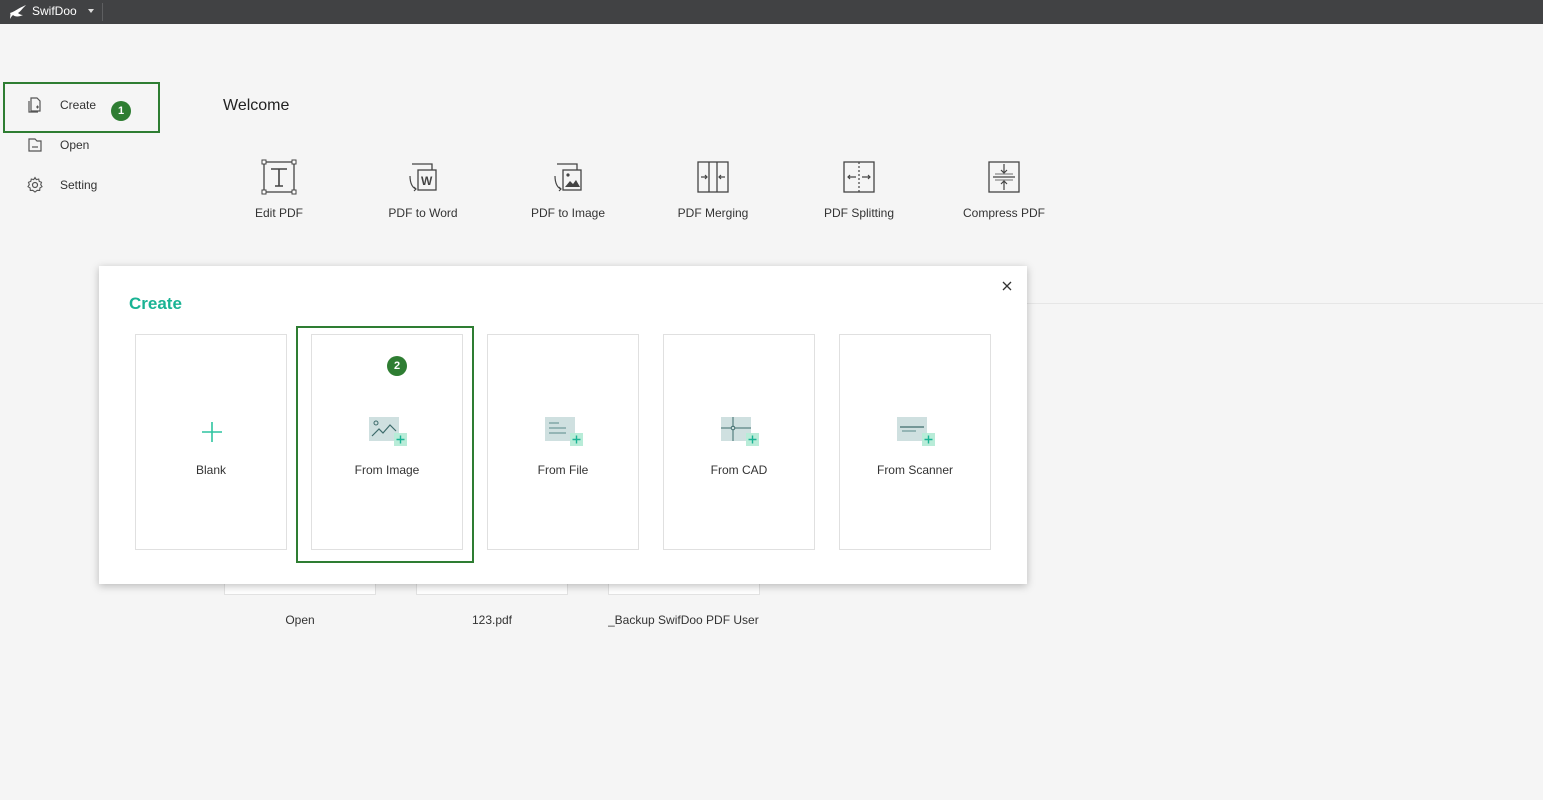 The image size is (1543, 800). I want to click on tool-pdf-merging: PDF Merging, so click(713, 189).